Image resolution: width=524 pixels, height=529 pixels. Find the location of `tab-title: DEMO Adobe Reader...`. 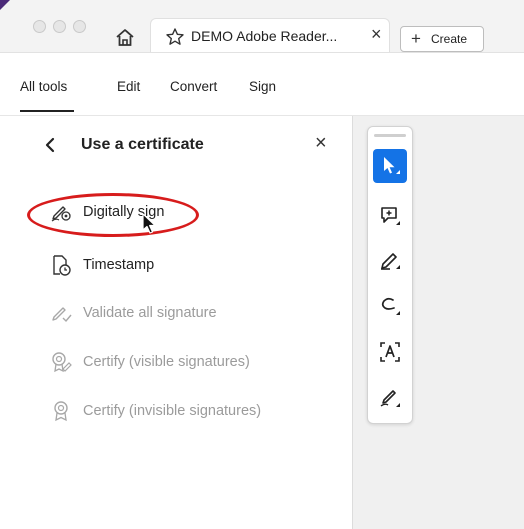

tab-title: DEMO Adobe Reader... is located at coordinates (264, 36).